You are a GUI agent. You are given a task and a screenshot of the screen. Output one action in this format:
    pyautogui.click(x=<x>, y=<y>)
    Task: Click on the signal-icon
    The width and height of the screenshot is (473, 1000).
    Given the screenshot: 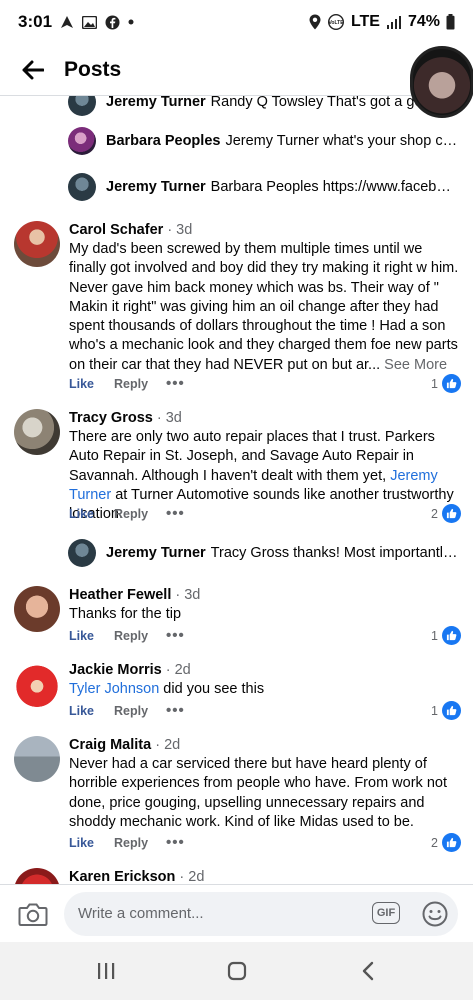 What is the action you would take?
    pyautogui.click(x=394, y=22)
    